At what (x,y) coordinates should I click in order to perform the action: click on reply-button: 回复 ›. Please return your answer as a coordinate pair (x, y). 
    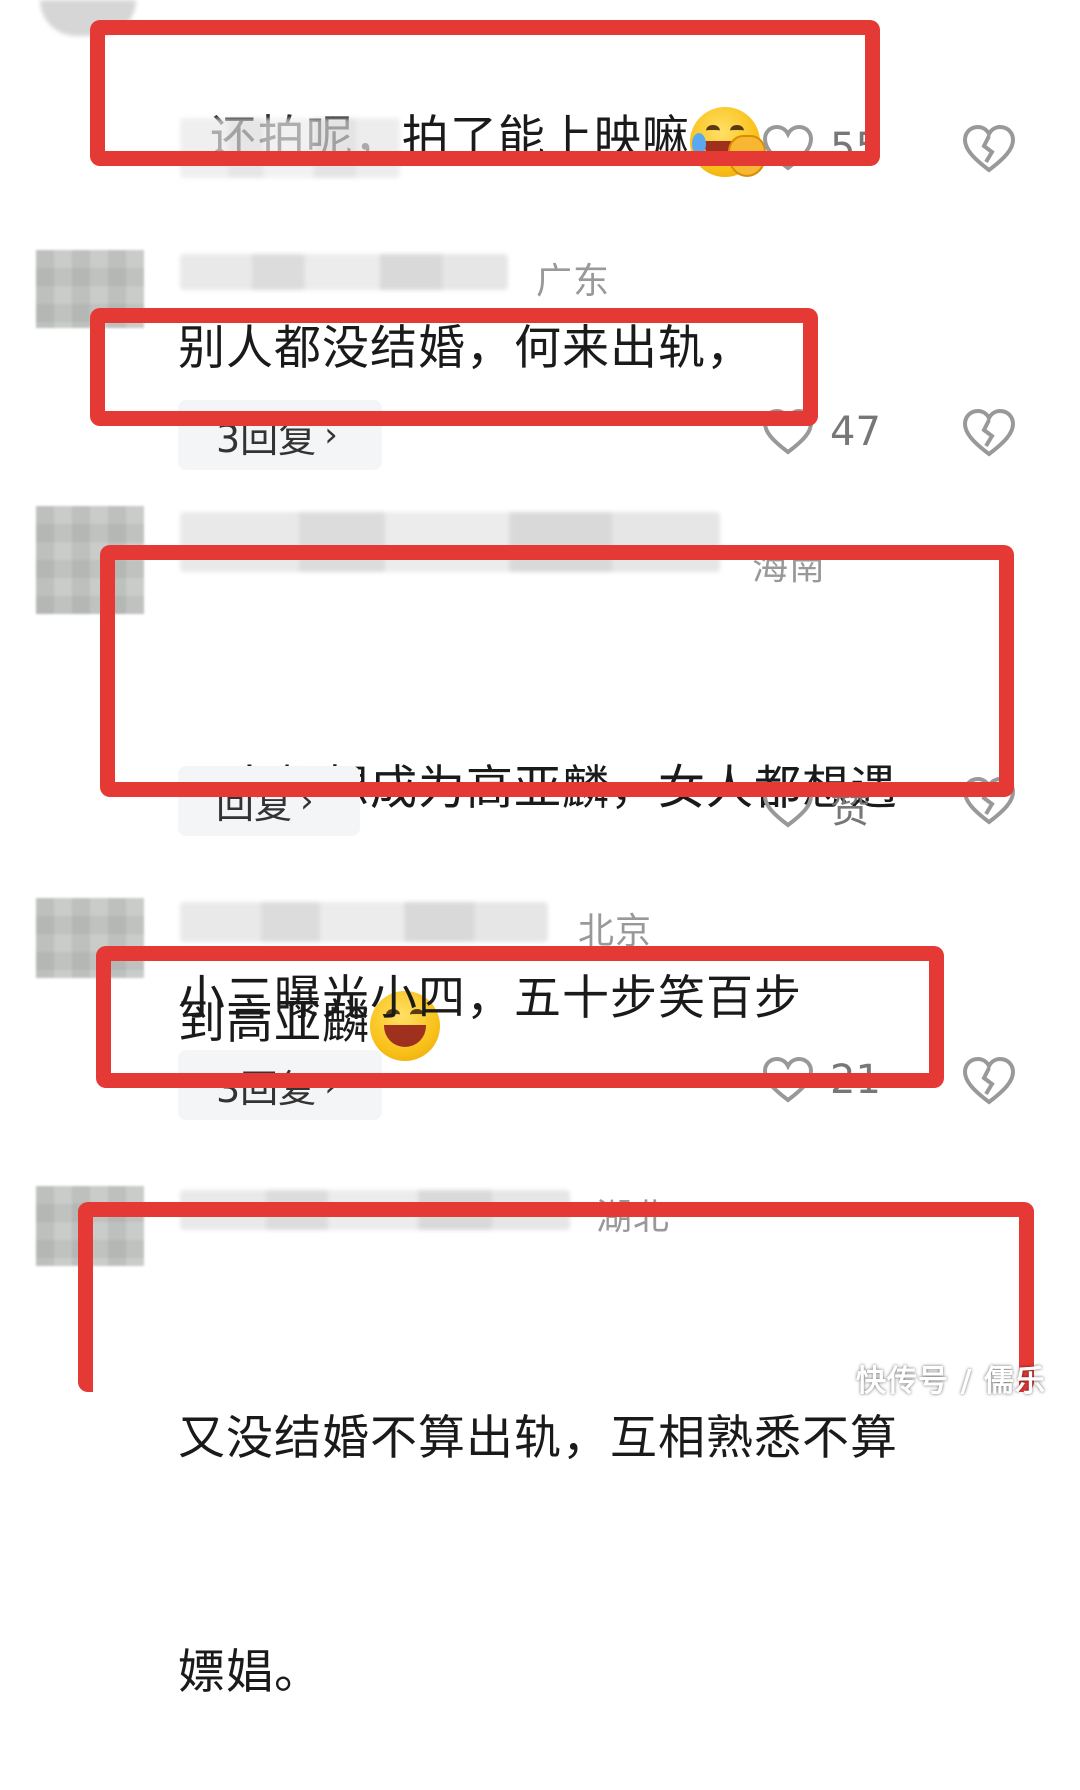
    Looking at the image, I should click on (269, 801).